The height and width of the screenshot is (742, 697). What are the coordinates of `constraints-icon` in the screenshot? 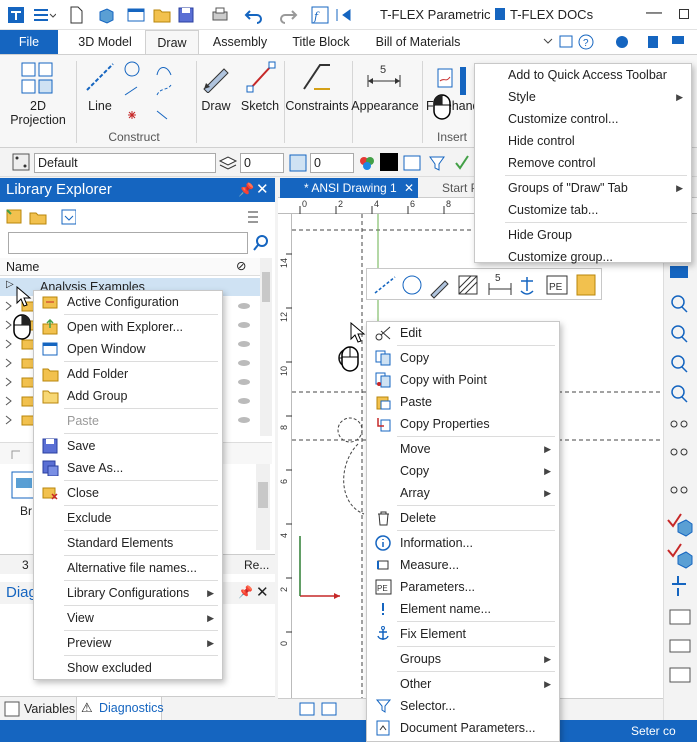 It's located at (317, 77).